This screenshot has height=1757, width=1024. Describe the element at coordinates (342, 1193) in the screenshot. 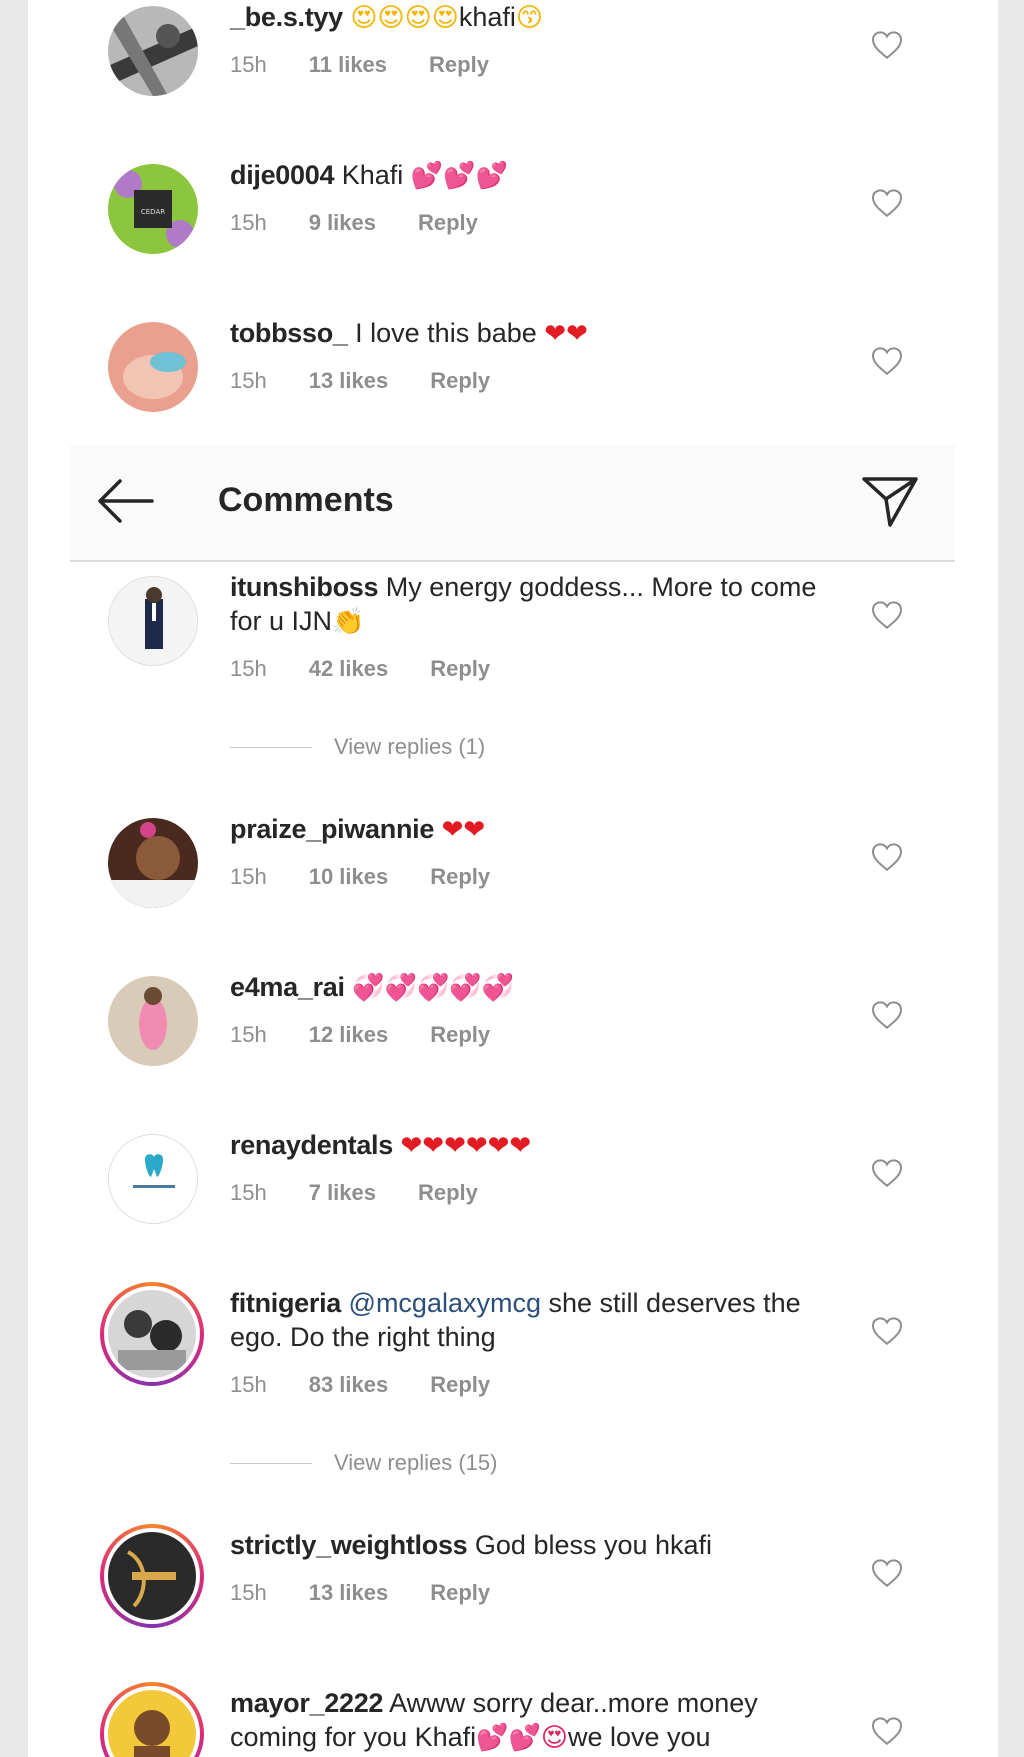

I see `comment-likes: 7 likes` at that location.